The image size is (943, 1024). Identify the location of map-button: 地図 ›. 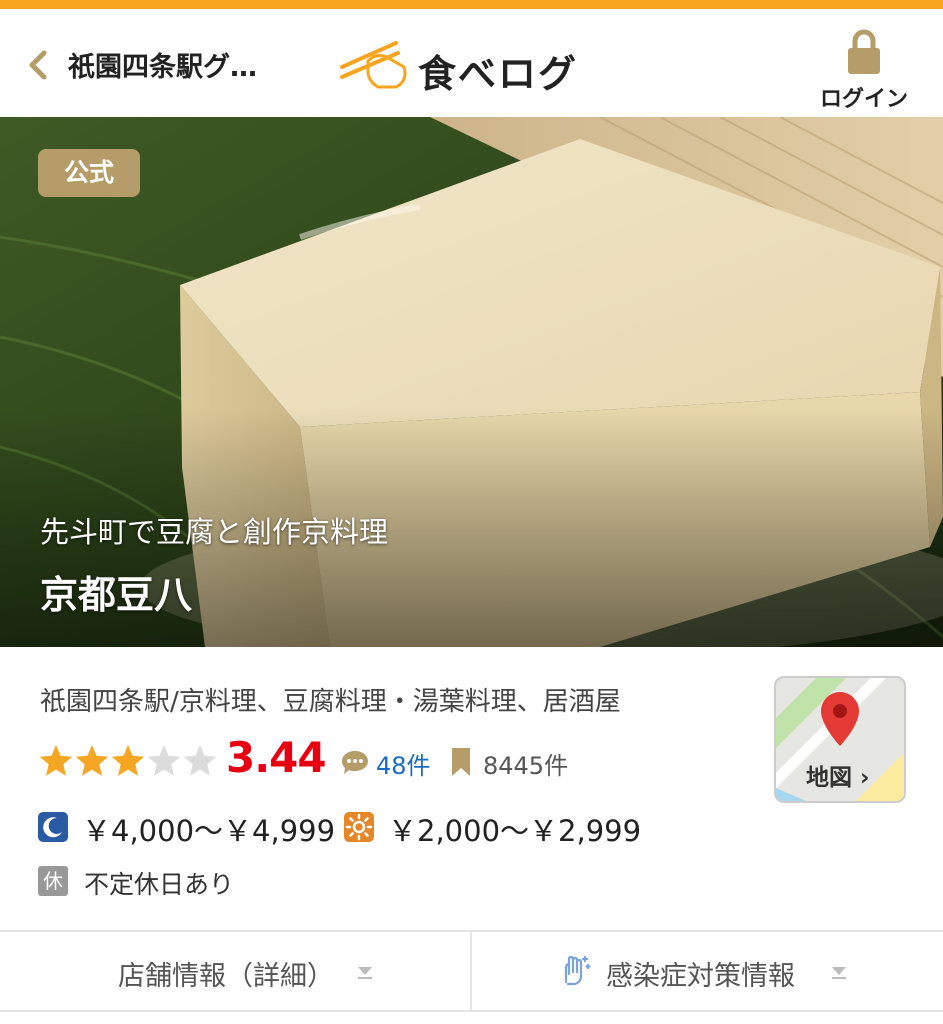
(840, 739).